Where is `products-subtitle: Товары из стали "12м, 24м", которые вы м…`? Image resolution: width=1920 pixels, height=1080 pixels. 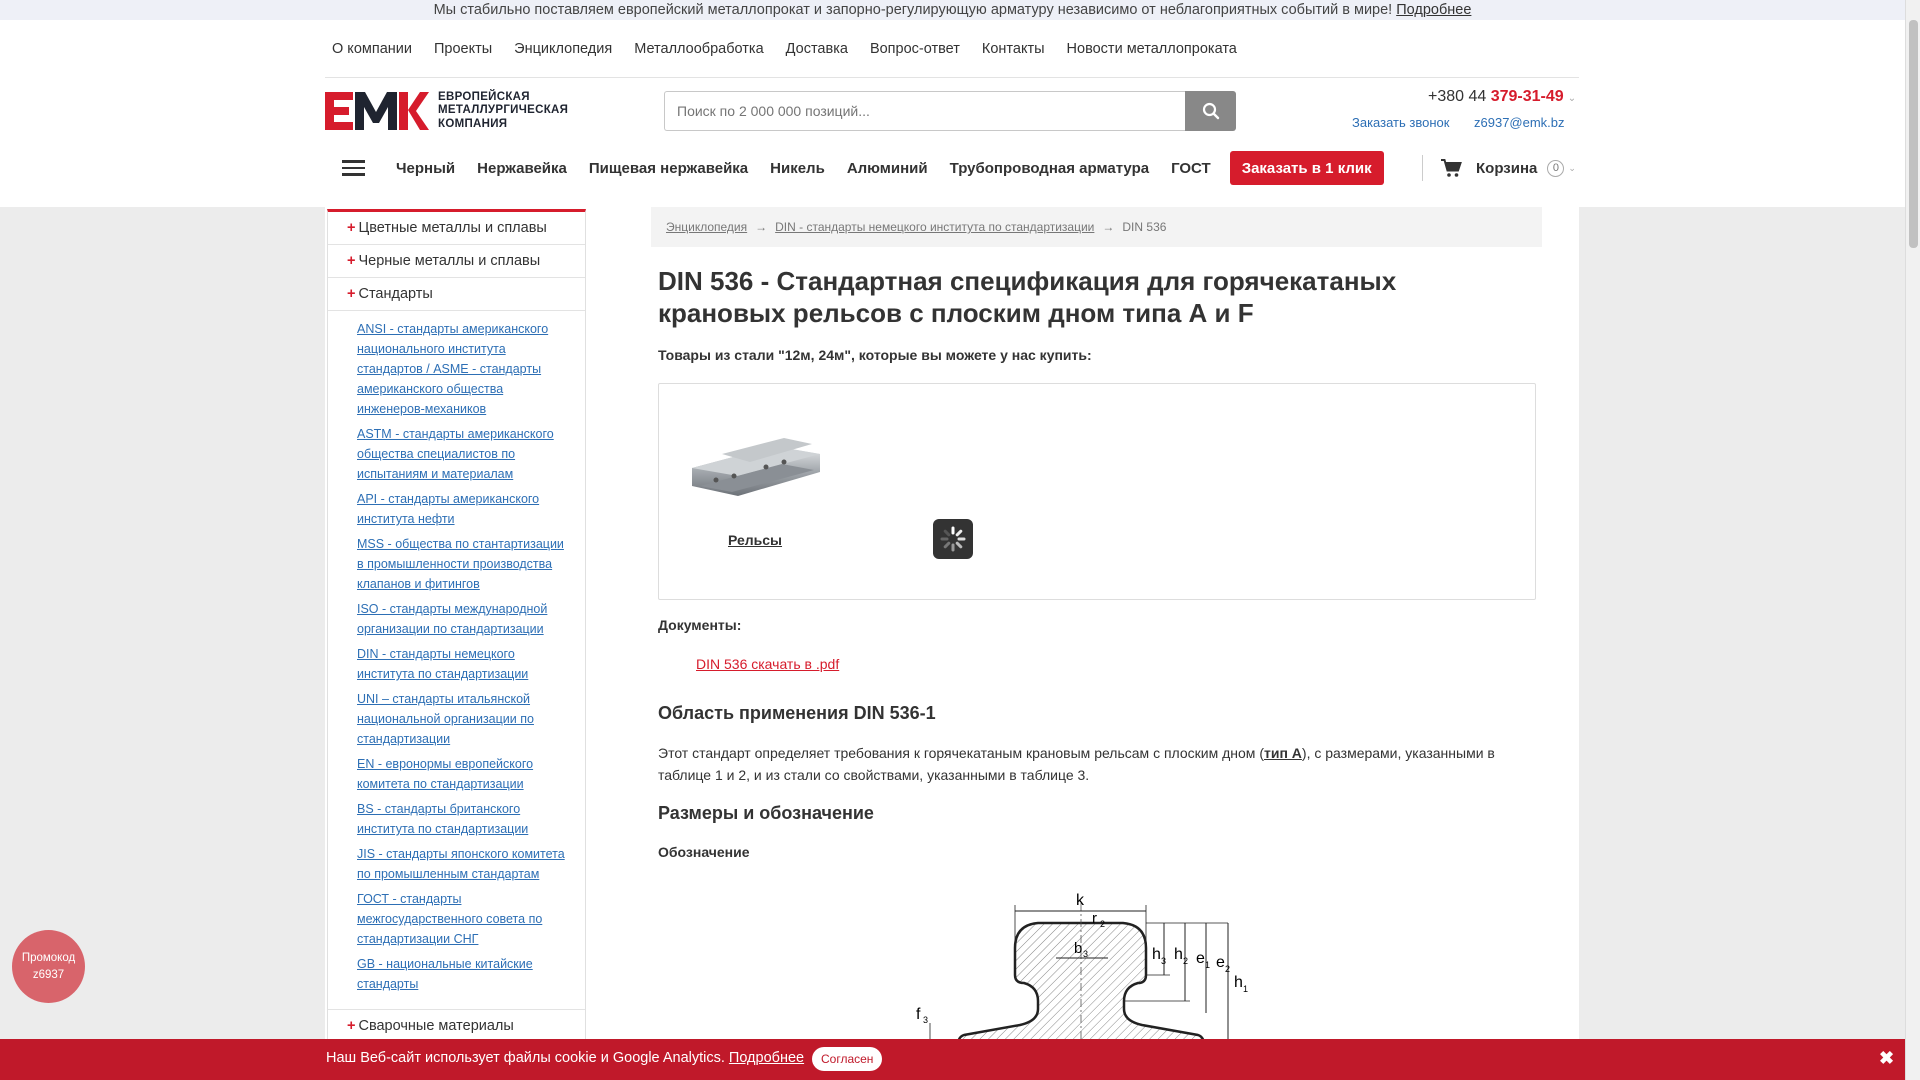 products-subtitle: Товары из стали "12м, 24м", которые вы м… is located at coordinates (875, 355).